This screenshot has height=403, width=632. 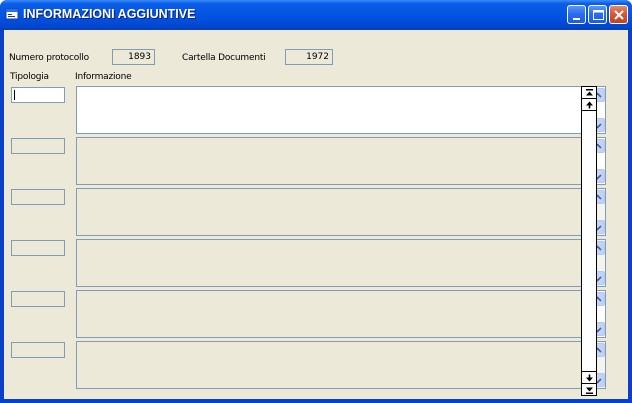 I want to click on text-caret, so click(x=14, y=95).